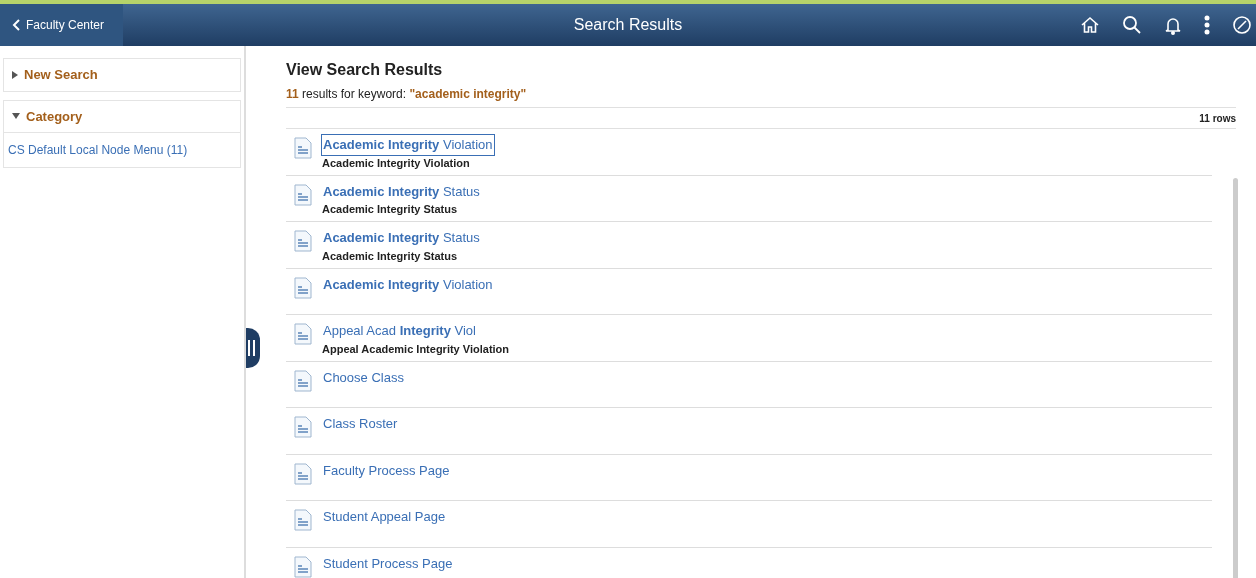 Image resolution: width=1256 pixels, height=578 pixels. Describe the element at coordinates (388, 563) in the screenshot. I see `result-link: Student Process Page` at that location.